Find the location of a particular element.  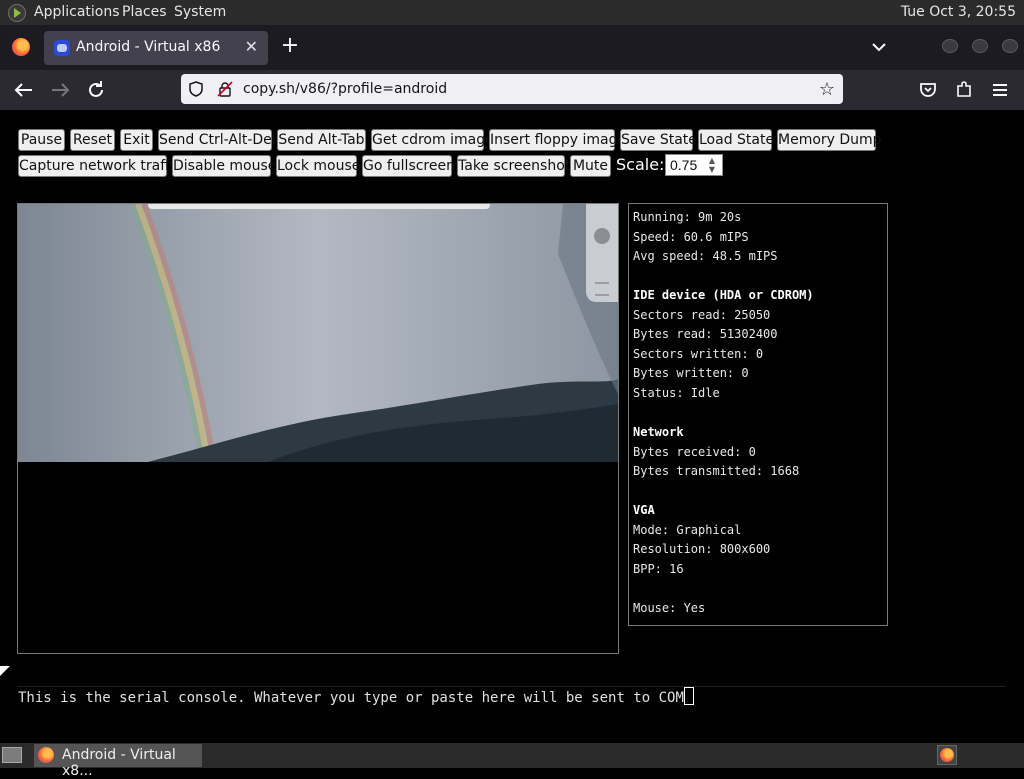

stats-line: Status: Idle is located at coordinates (676, 392).